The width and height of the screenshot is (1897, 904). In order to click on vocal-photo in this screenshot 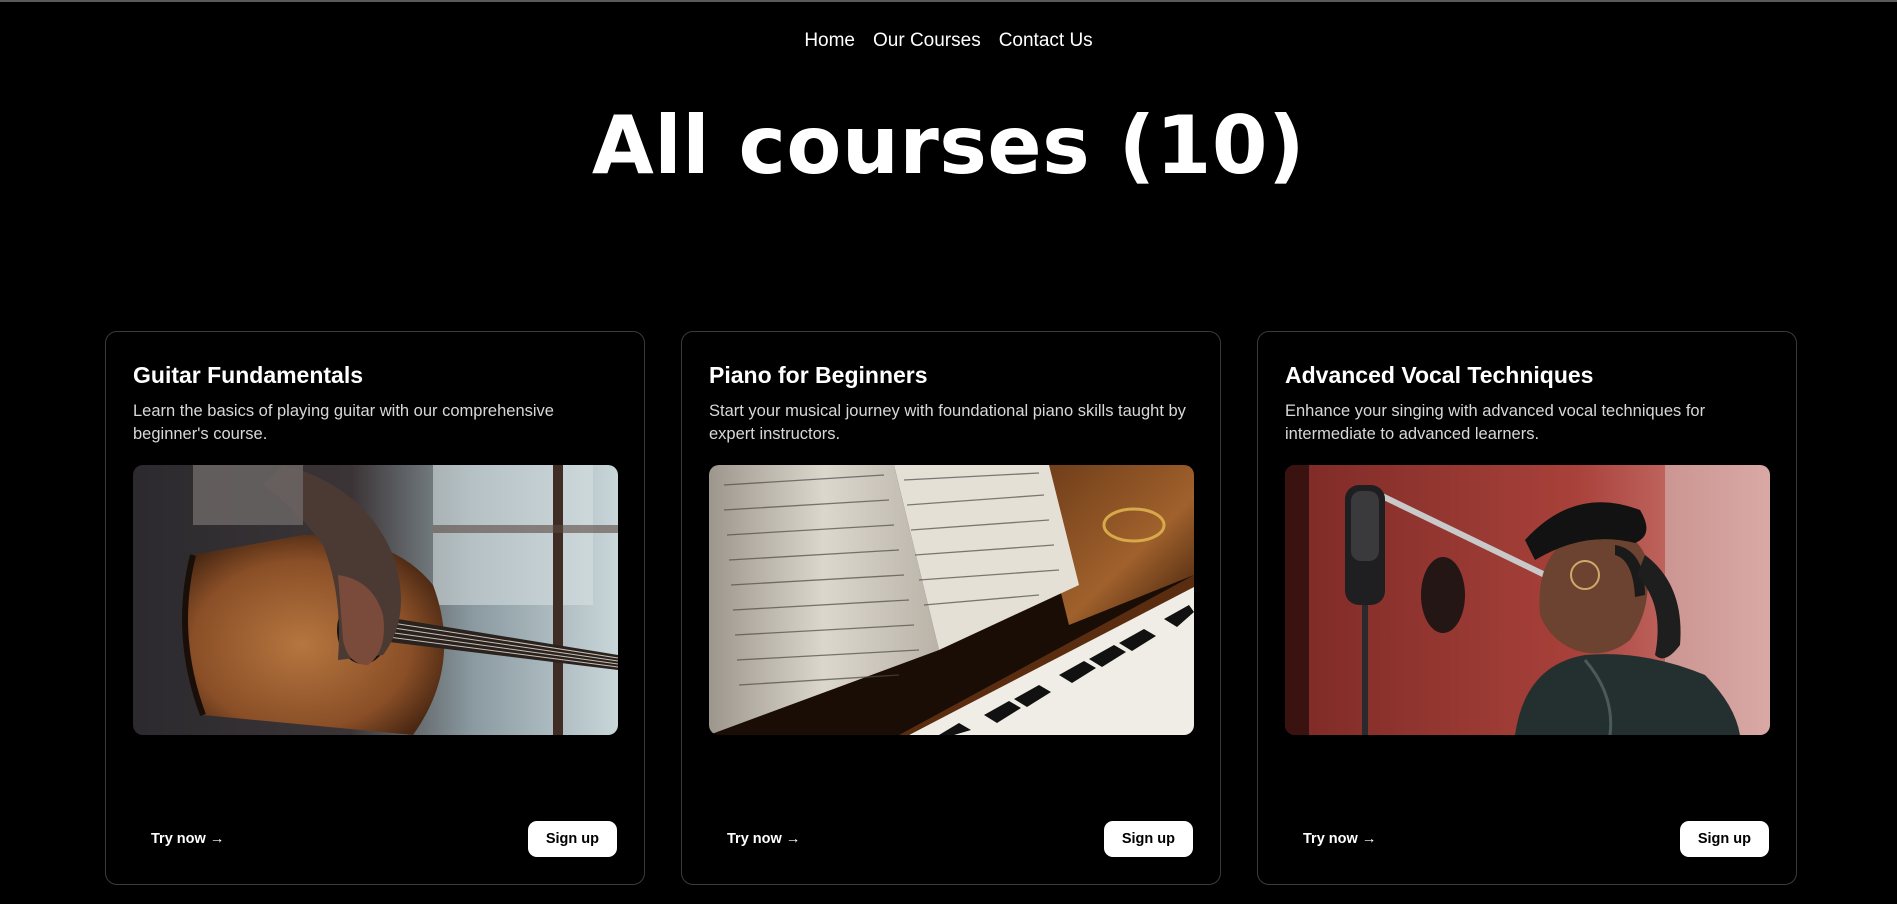, I will do `click(1527, 600)`.